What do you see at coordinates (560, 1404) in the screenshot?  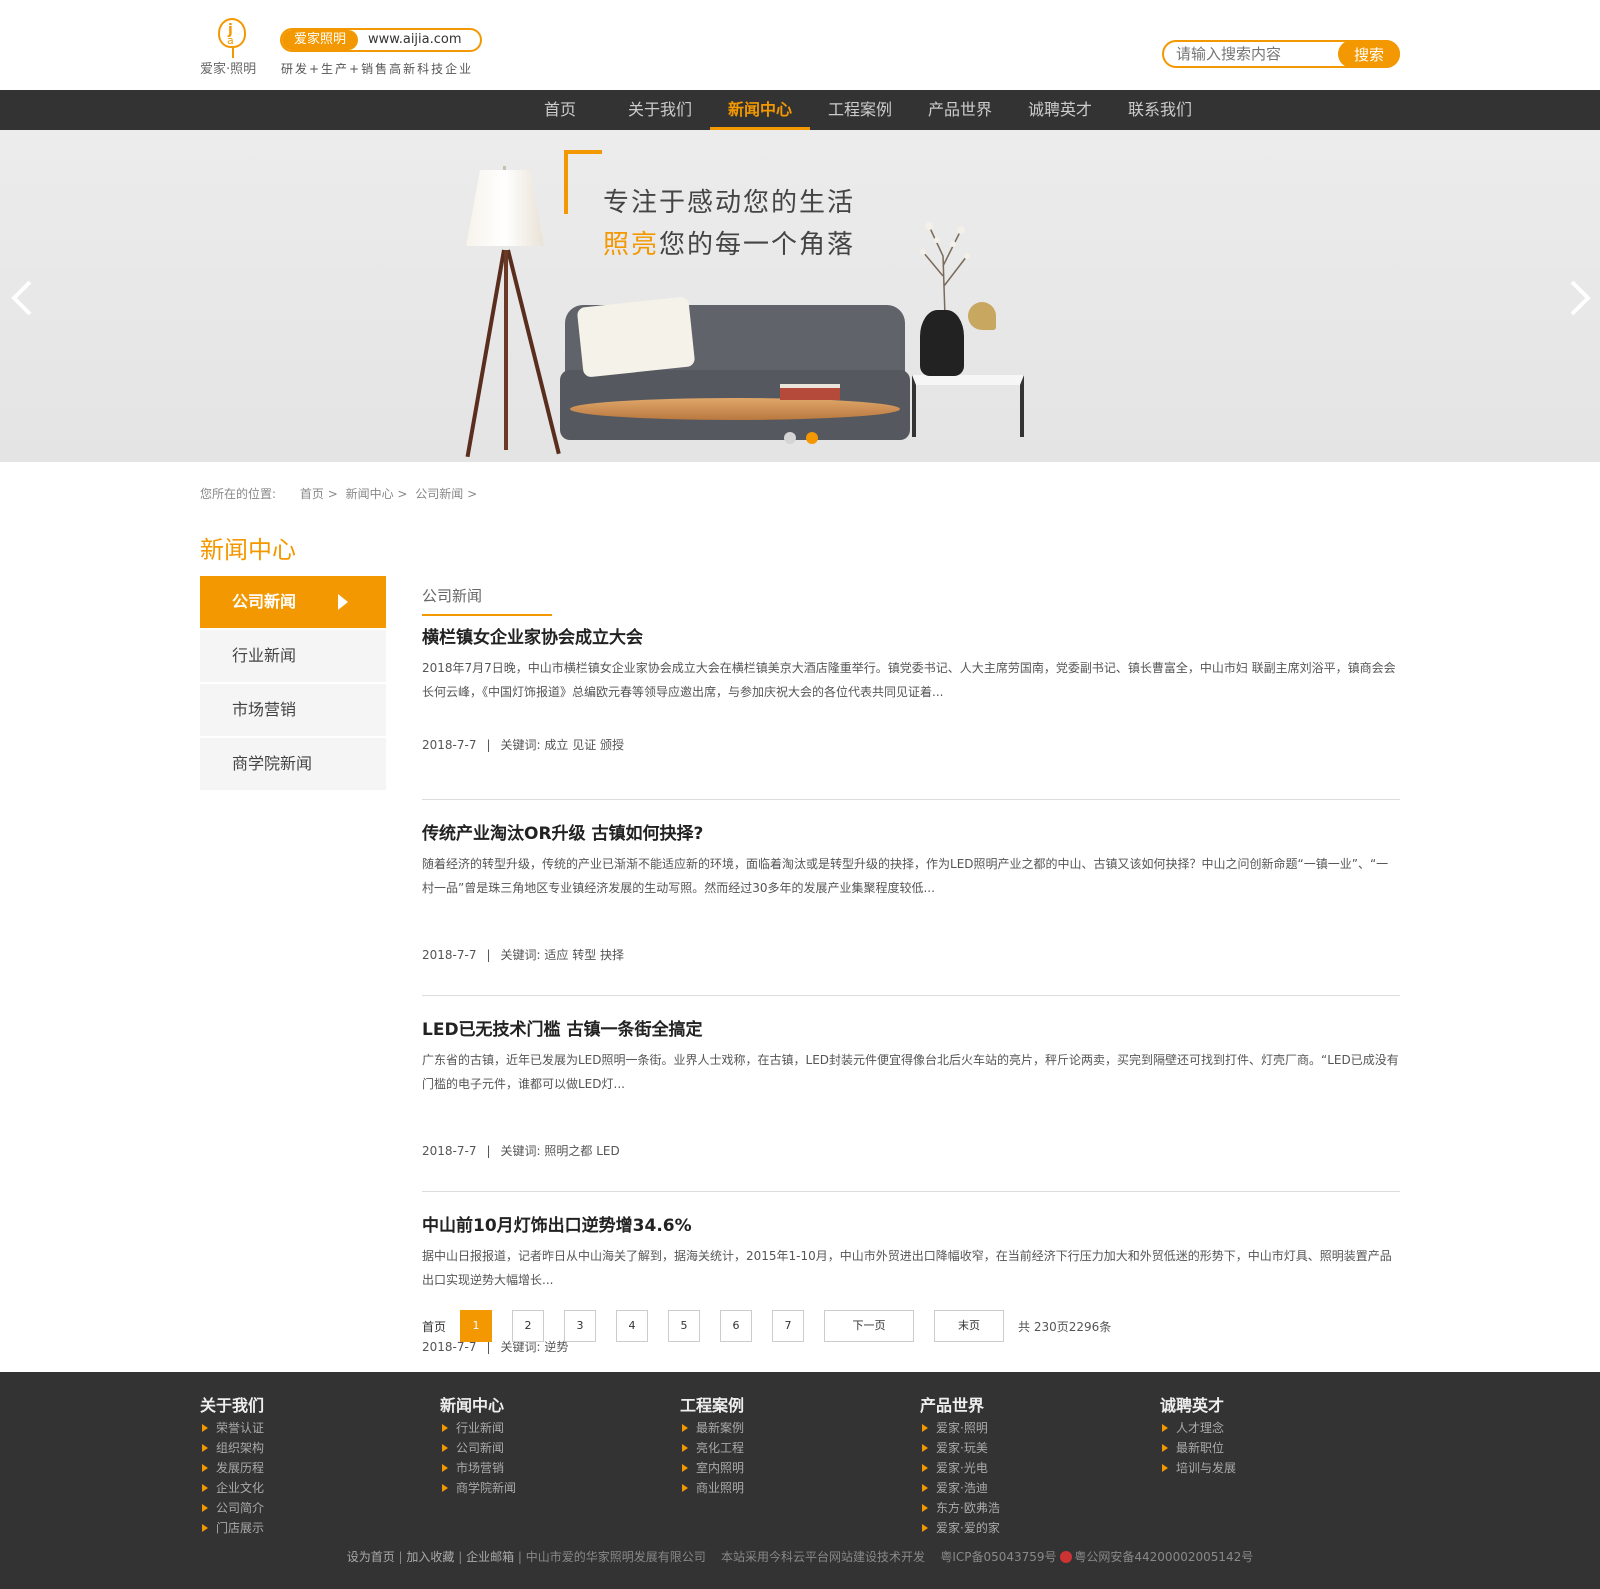 I see `footer-column-title: 新闻中心` at bounding box center [560, 1404].